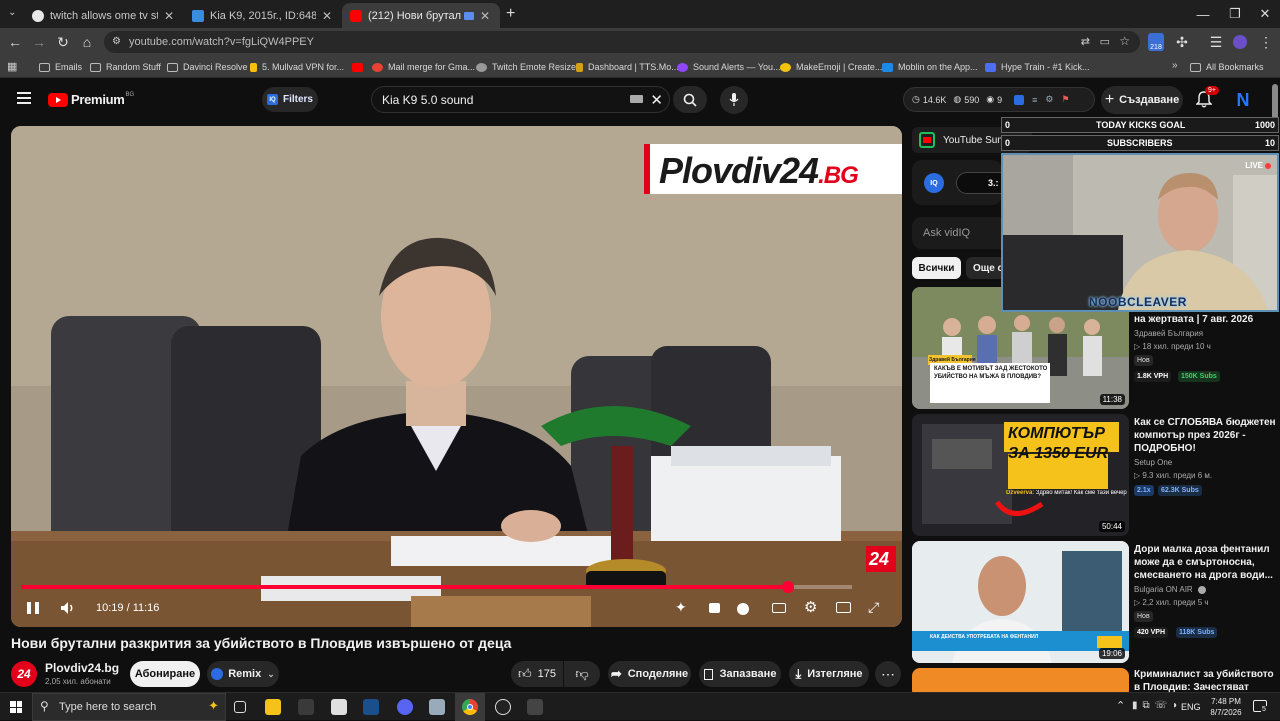 This screenshot has height=721, width=1280. I want to click on bookmark-twitch-emote: Twitch Emote Resizer, so click(527, 67).